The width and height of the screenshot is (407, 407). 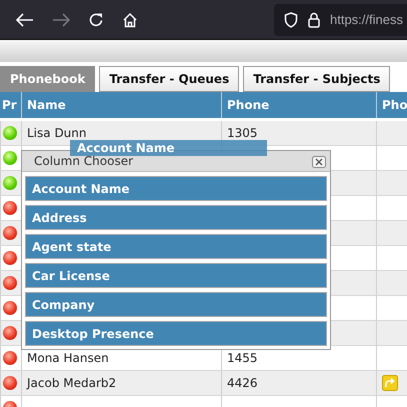 I want to click on dialog-title: Column Chooser, so click(x=84, y=161).